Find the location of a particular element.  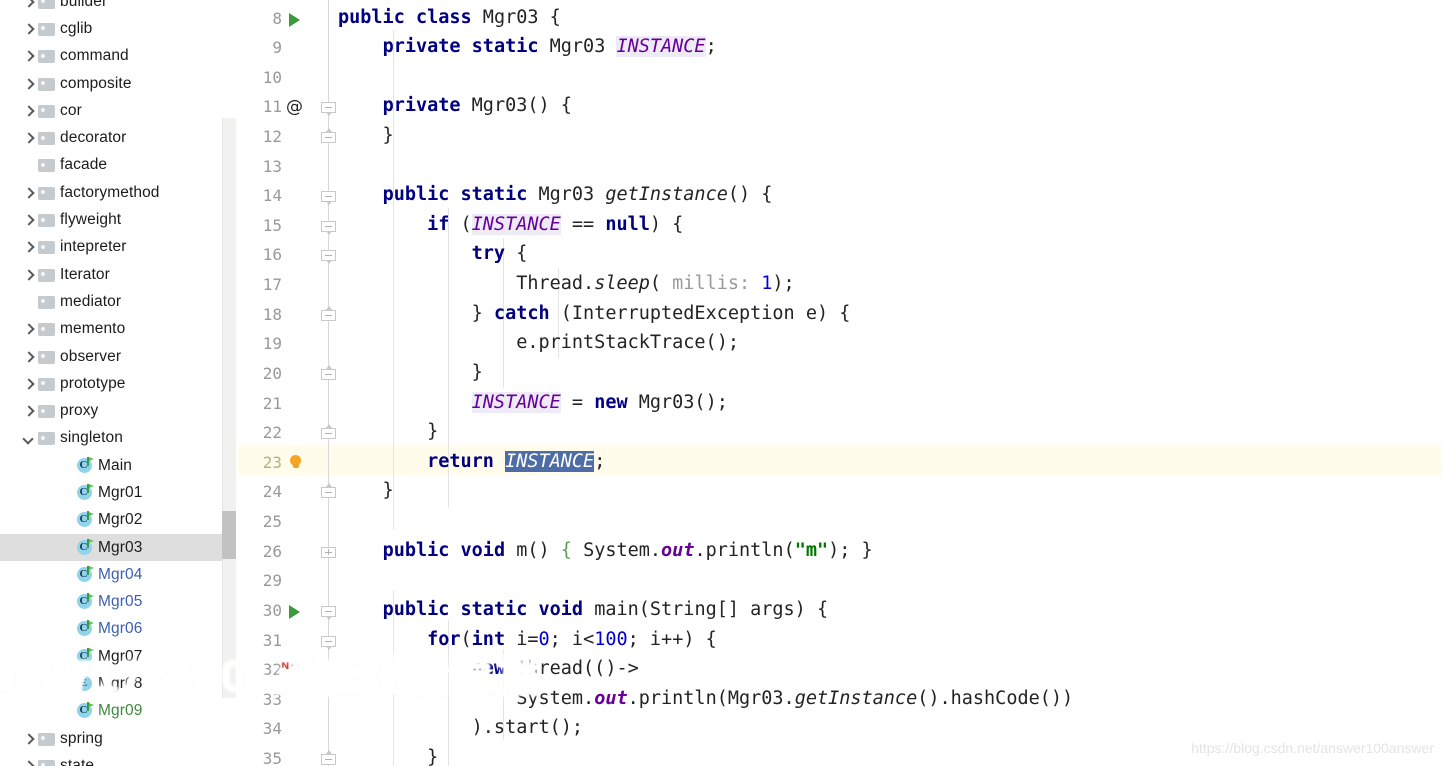

keyword: new is located at coordinates (488, 669).